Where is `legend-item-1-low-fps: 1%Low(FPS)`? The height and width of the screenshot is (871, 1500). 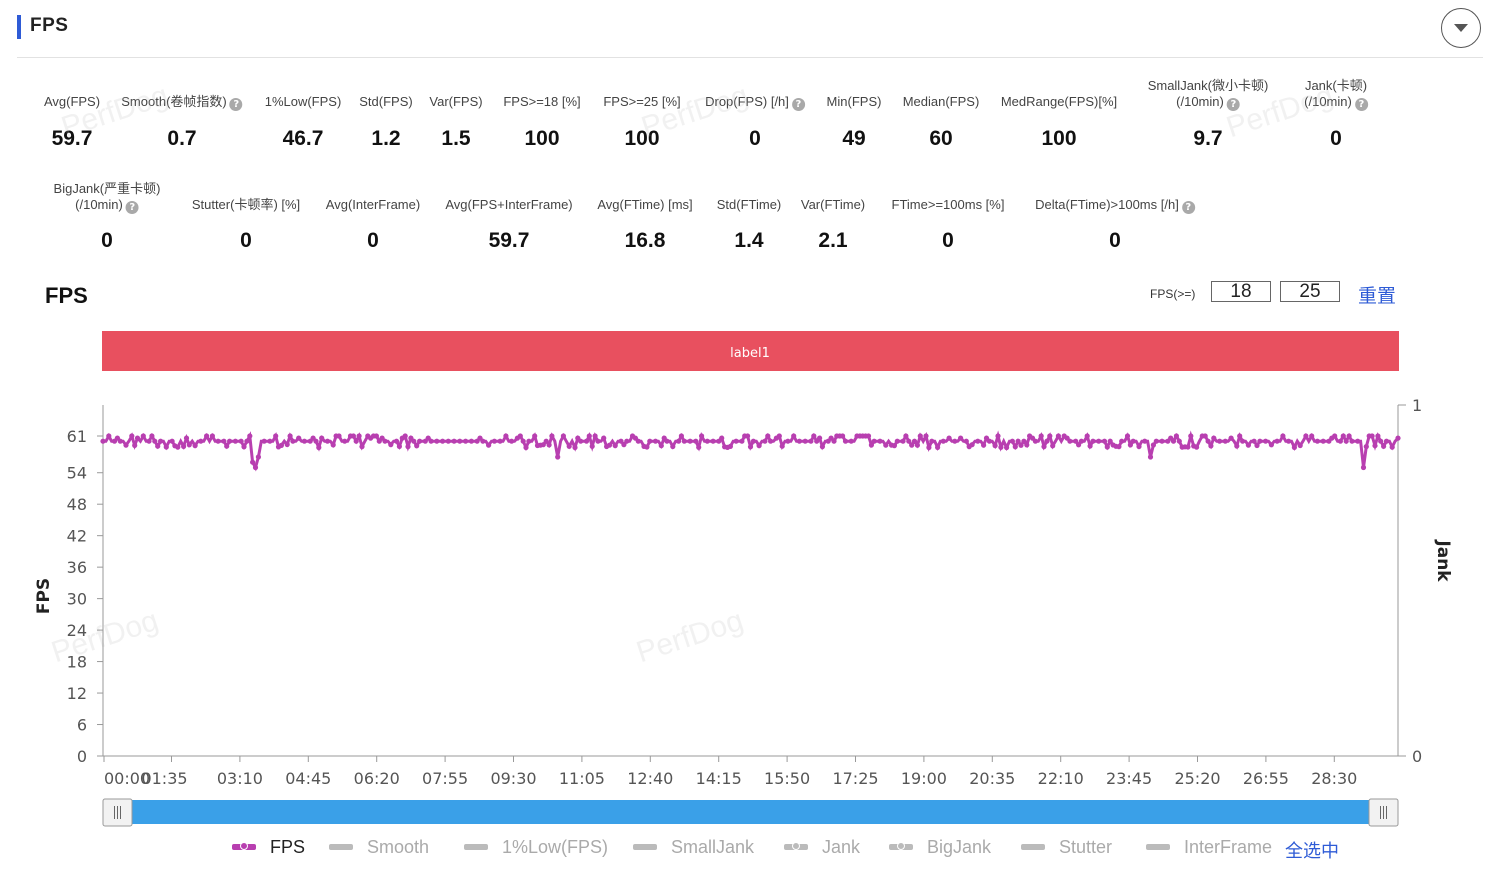
legend-item-1-low-fps: 1%Low(FPS) is located at coordinates (536, 847).